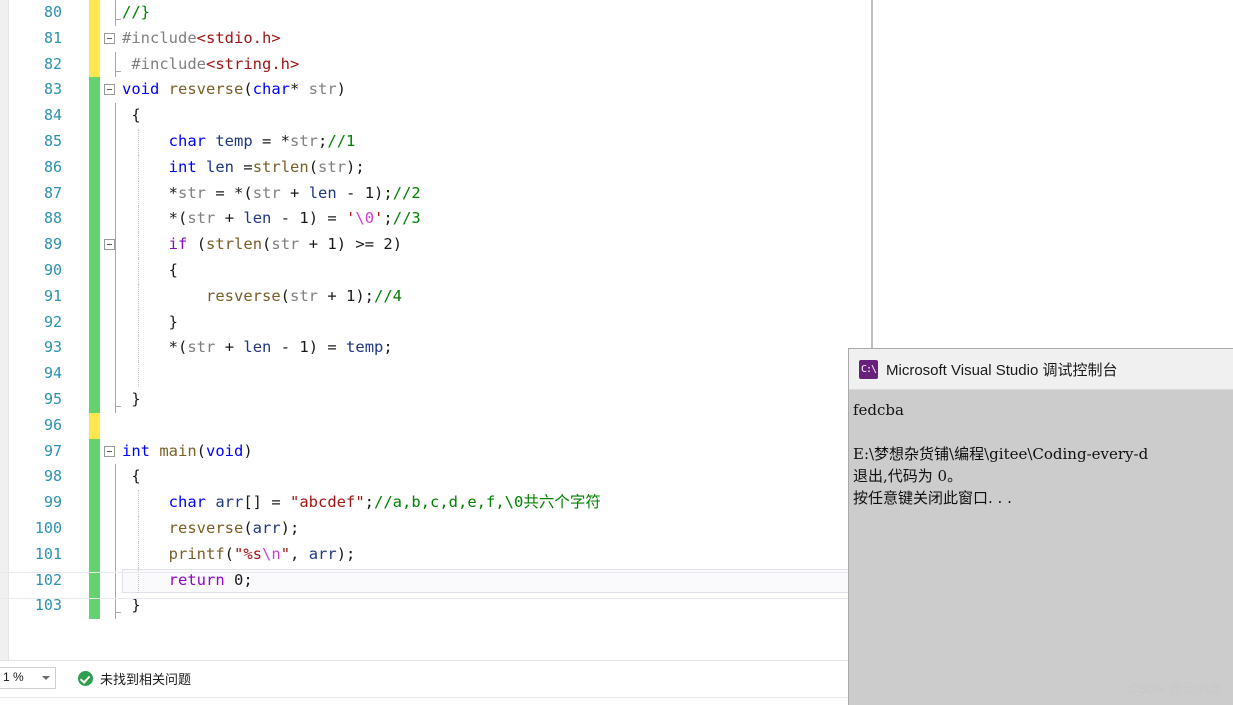 Image resolution: width=1233 pixels, height=705 pixels. Describe the element at coordinates (436, 682) in the screenshot. I see `status-bar: 1 % 未找到相关问题` at that location.